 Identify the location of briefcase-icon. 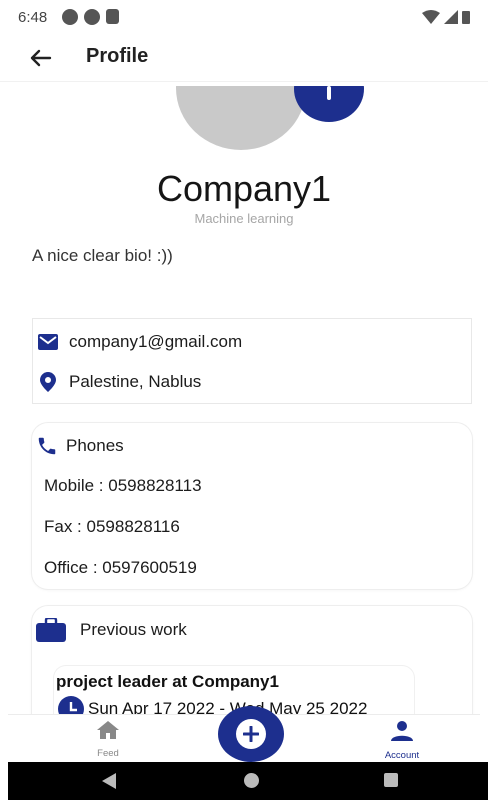
(51, 630).